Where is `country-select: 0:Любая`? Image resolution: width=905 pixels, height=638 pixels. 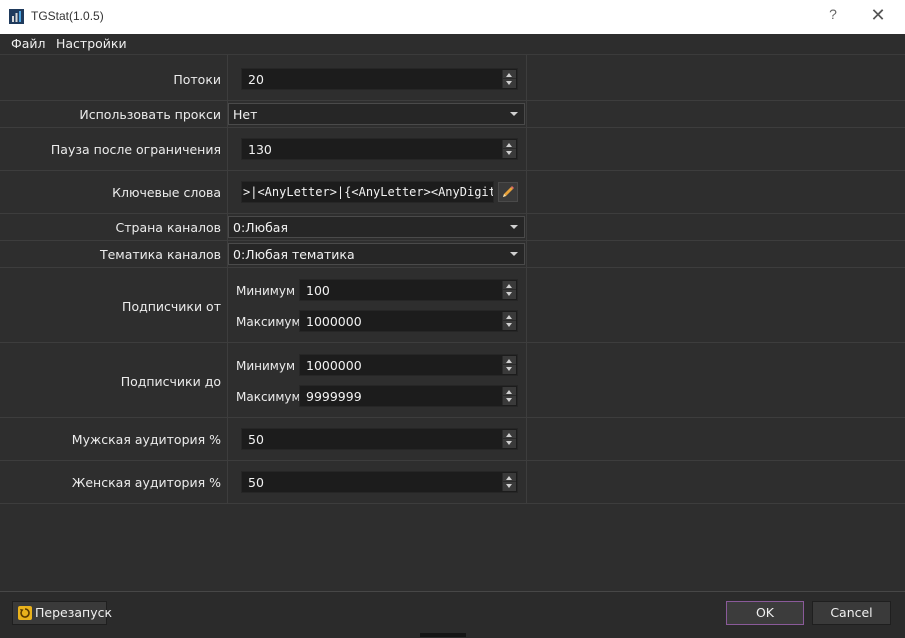
country-select: 0:Любая is located at coordinates (376, 227).